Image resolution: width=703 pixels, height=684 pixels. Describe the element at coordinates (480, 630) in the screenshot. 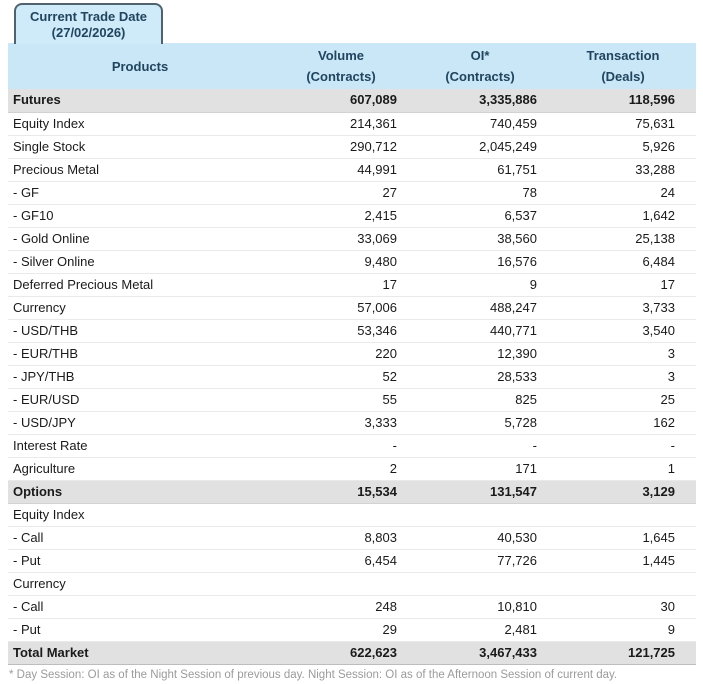

I see `oi-cell: 2,481` at that location.